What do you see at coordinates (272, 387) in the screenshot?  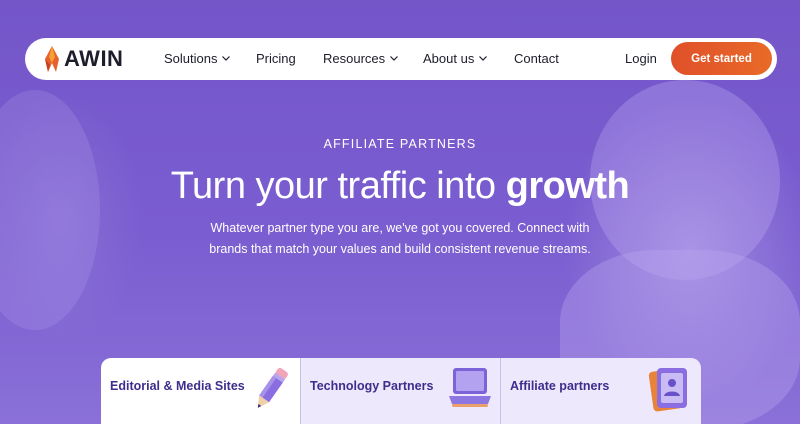 I see `pencil-icon` at bounding box center [272, 387].